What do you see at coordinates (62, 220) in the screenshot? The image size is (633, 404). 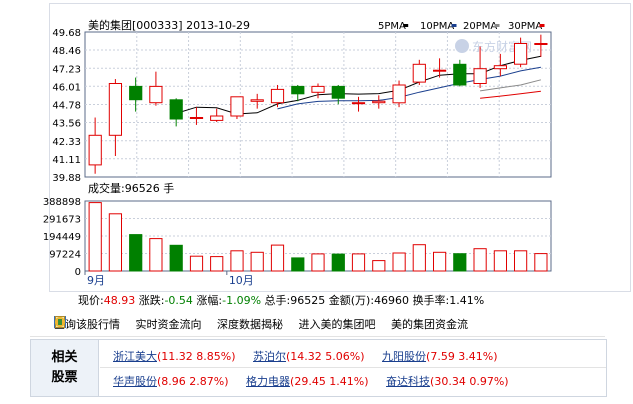 I see `volume-tick-label: 291673` at bounding box center [62, 220].